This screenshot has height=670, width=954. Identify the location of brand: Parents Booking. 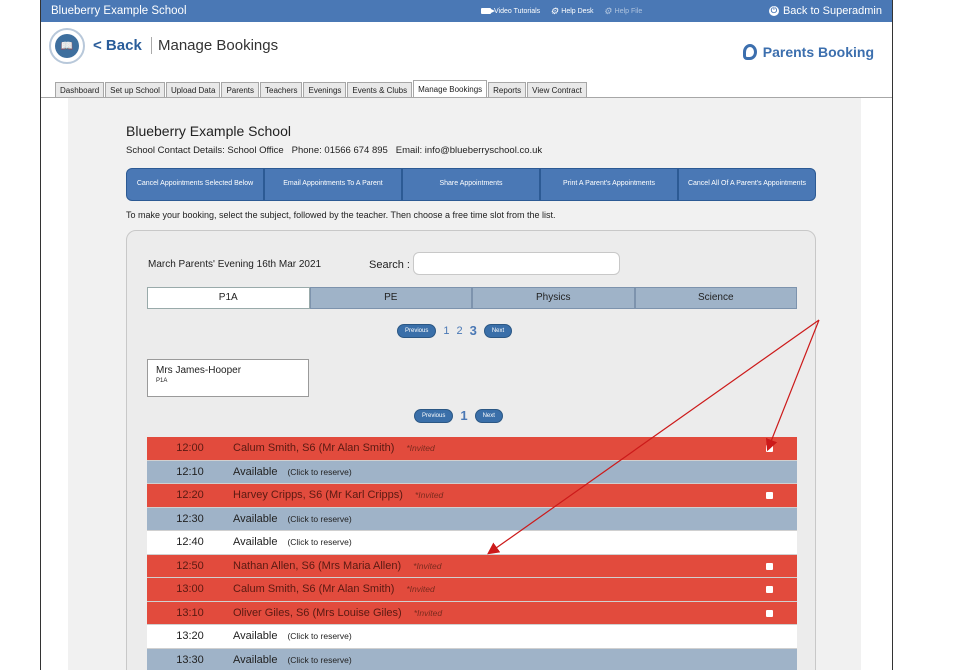
(808, 52).